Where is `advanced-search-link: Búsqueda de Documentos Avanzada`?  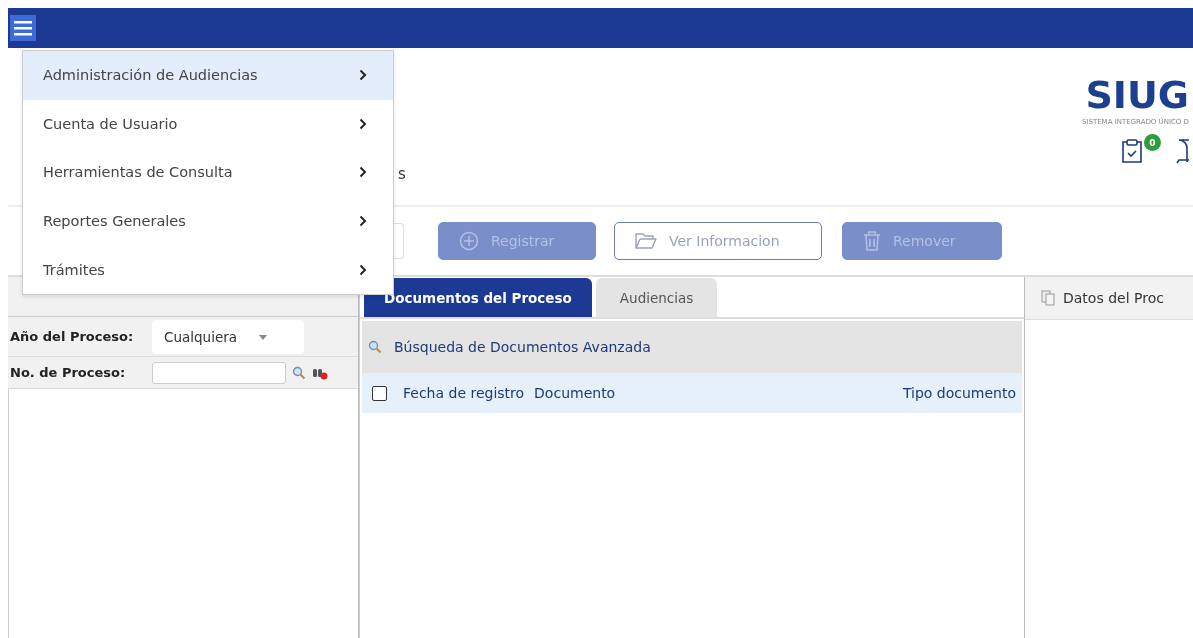
advanced-search-link: Búsqueda de Documentos Avanzada is located at coordinates (522, 347).